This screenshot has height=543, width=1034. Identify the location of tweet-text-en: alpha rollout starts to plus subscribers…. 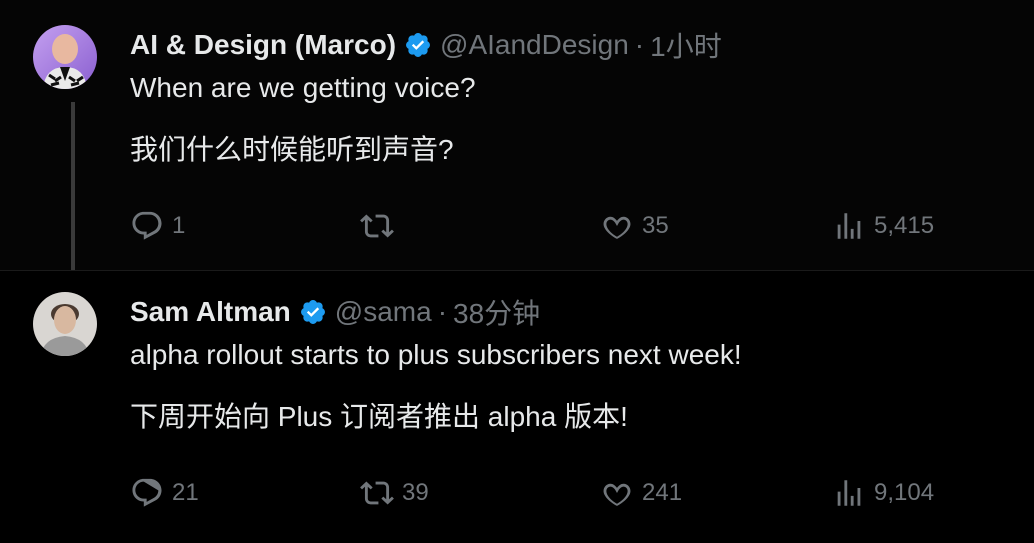
(436, 354).